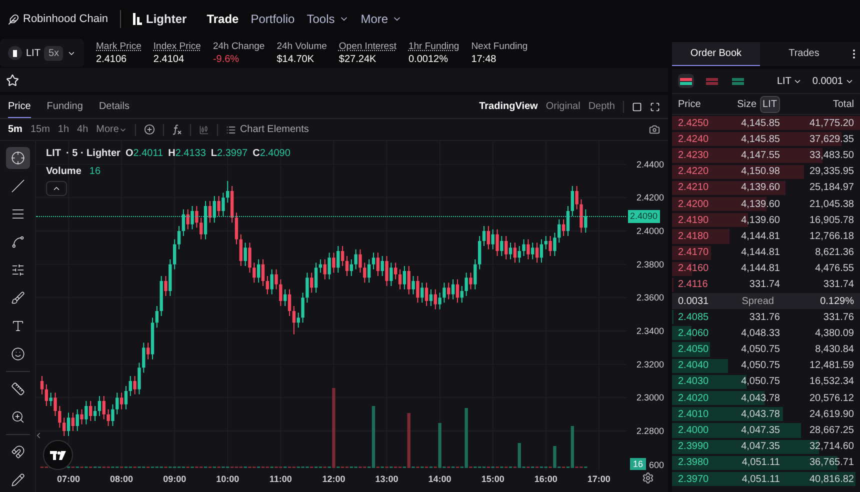 The image size is (860, 492). What do you see at coordinates (508, 106) in the screenshot?
I see `chart-view-tab: TradingView` at bounding box center [508, 106].